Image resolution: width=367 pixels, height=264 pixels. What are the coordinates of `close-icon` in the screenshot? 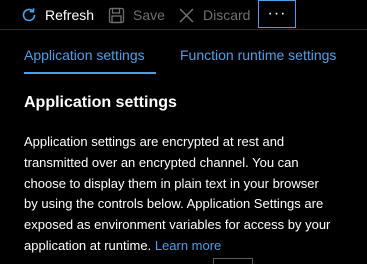 It's located at (186, 15).